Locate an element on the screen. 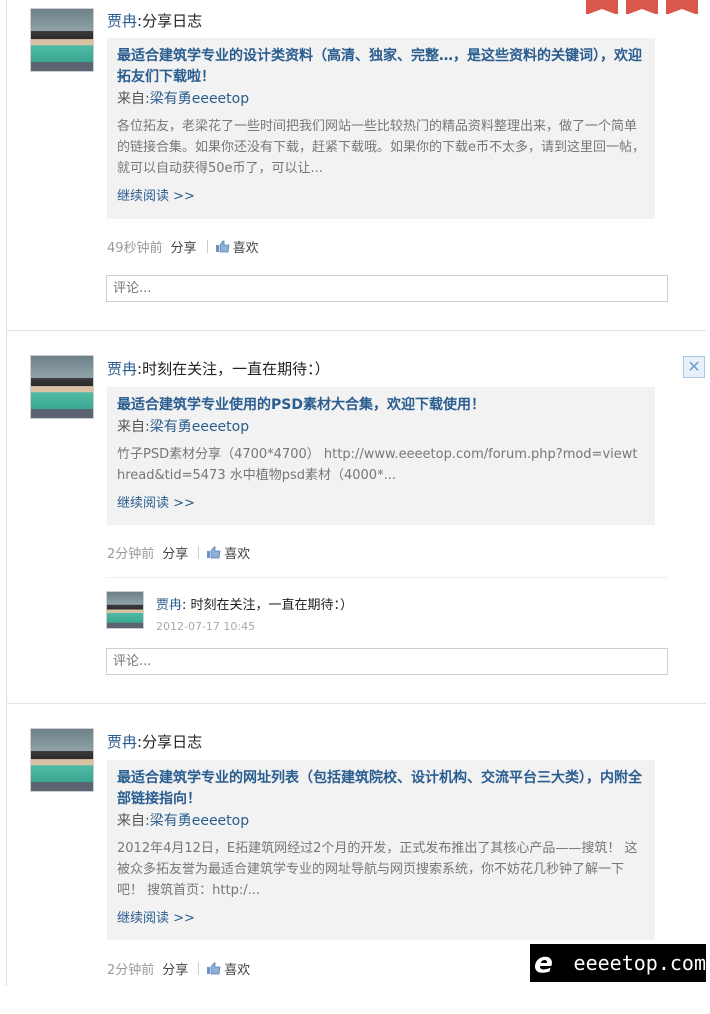  reply-time: 2012-07-17 10:45 is located at coordinates (206, 626).